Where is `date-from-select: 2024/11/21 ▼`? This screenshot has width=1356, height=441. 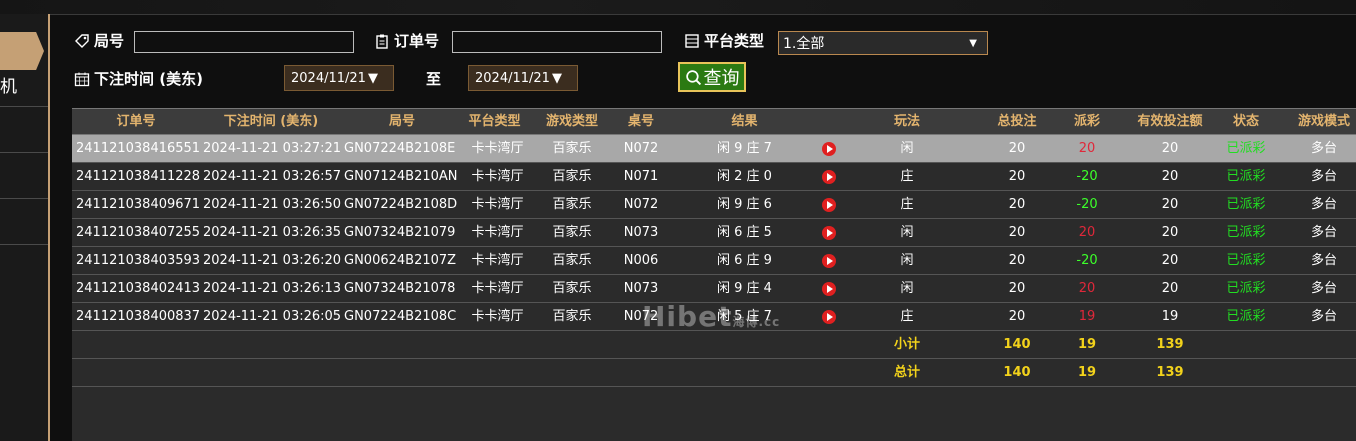
date-from-select: 2024/11/21 ▼ is located at coordinates (339, 78).